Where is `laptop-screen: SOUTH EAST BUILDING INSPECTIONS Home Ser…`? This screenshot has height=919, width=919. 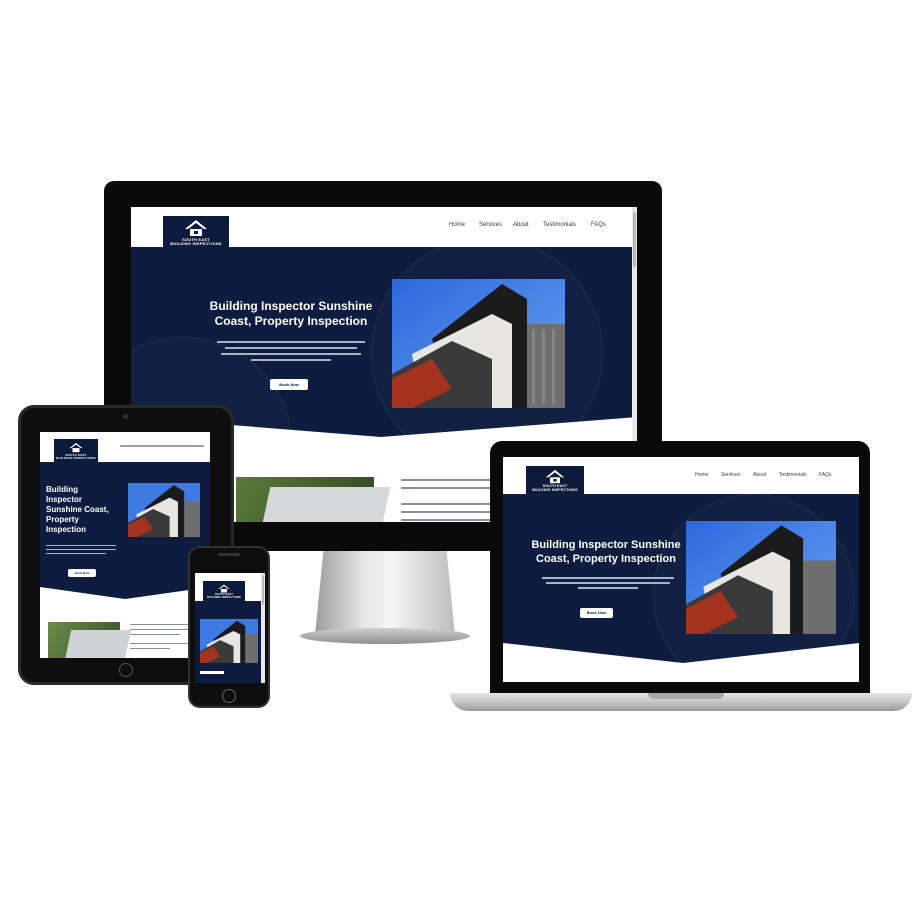
laptop-screen: SOUTH EAST BUILDING INSPECTIONS Home Ser… is located at coordinates (681, 569).